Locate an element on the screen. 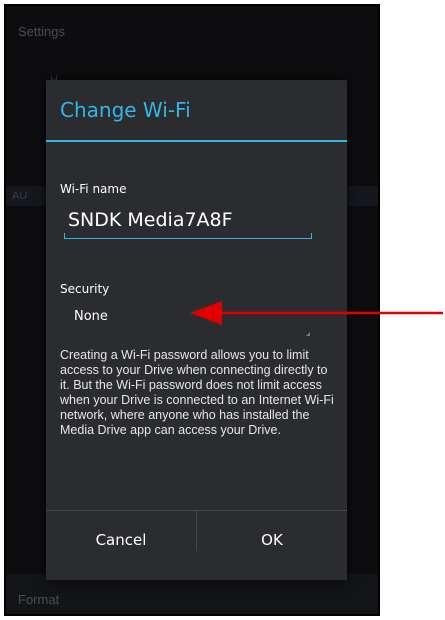 This screenshot has width=445, height=620. arrow-head is located at coordinates (206, 313).